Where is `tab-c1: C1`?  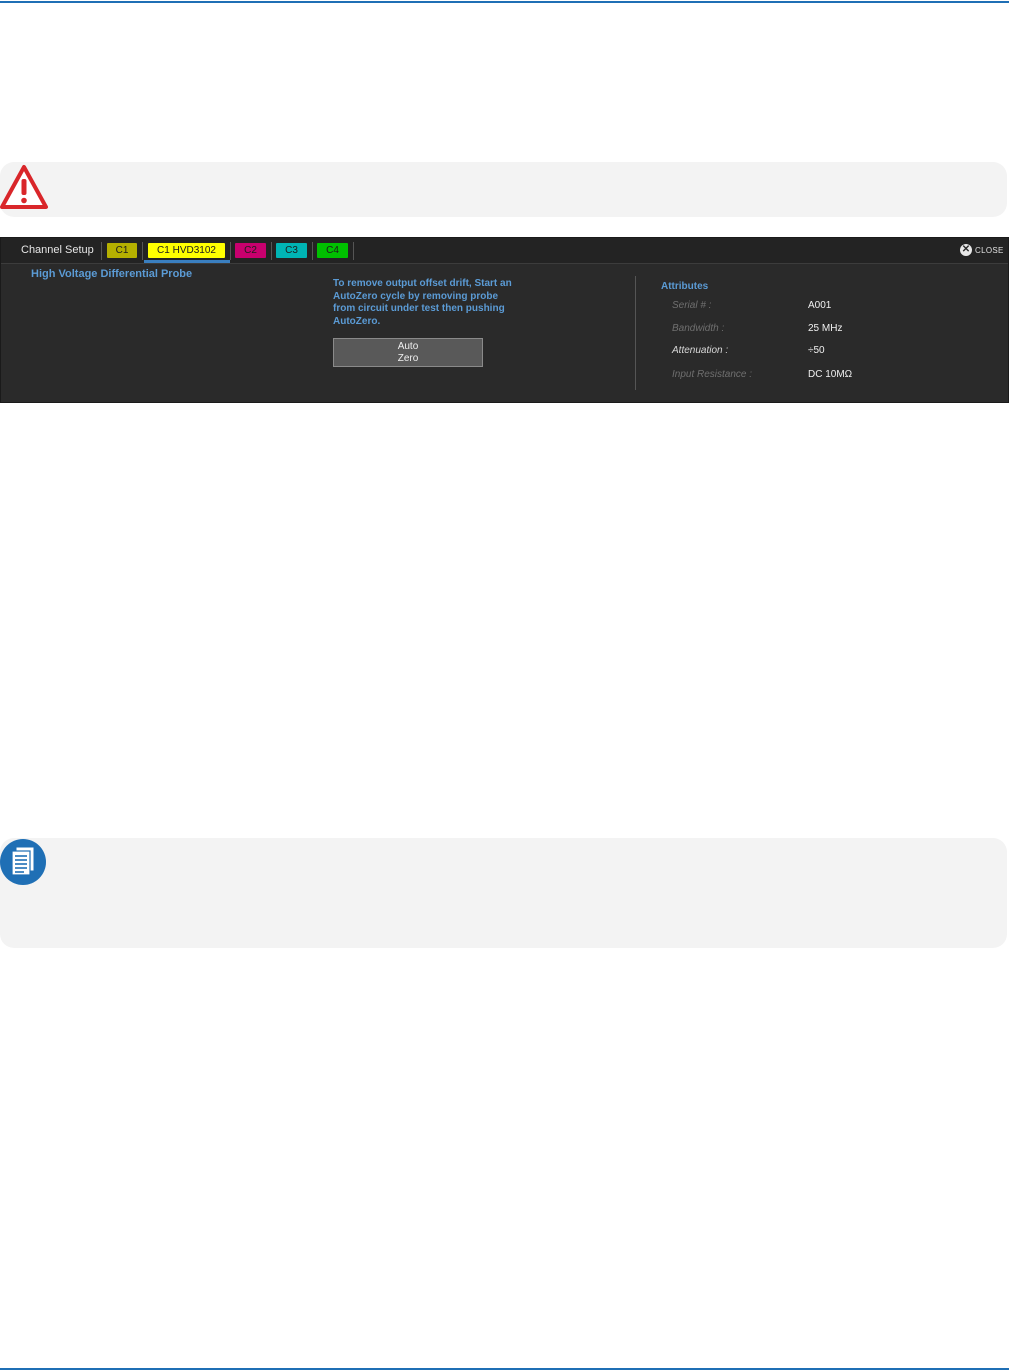
tab-c1: C1 is located at coordinates (122, 250).